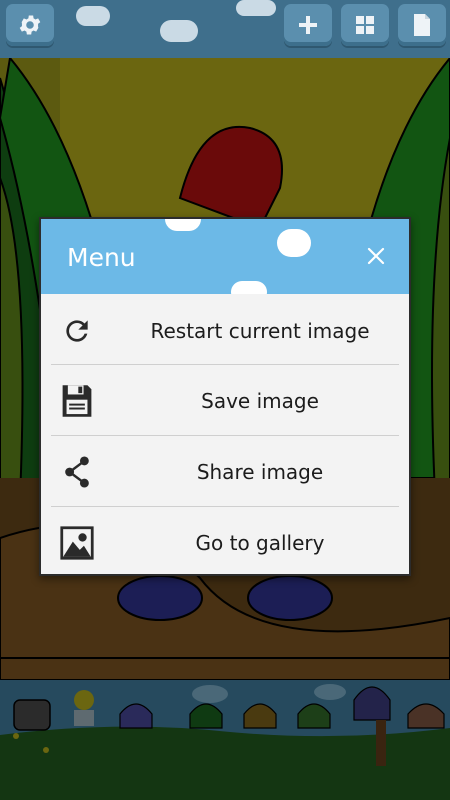 The height and width of the screenshot is (800, 450). I want to click on gallery-icon, so click(77, 543).